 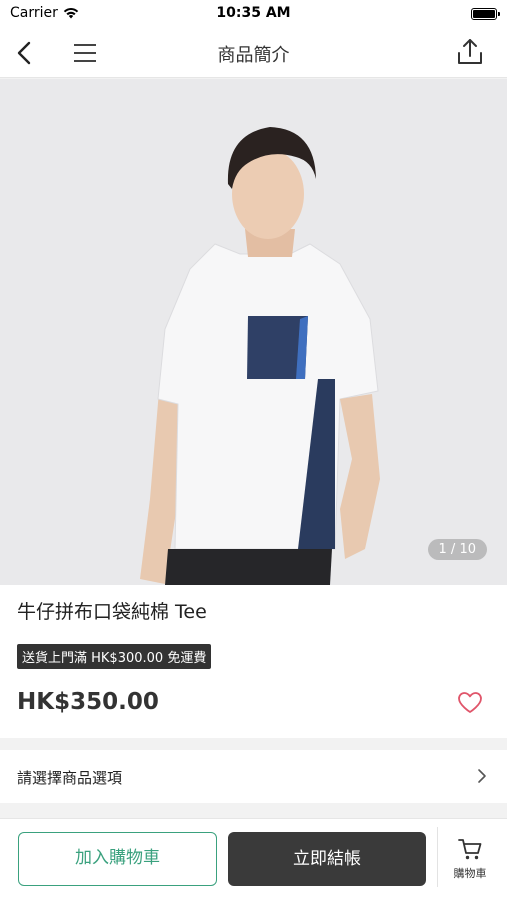 What do you see at coordinates (70, 778) in the screenshot?
I see `options-label: 請選擇商品選項` at bounding box center [70, 778].